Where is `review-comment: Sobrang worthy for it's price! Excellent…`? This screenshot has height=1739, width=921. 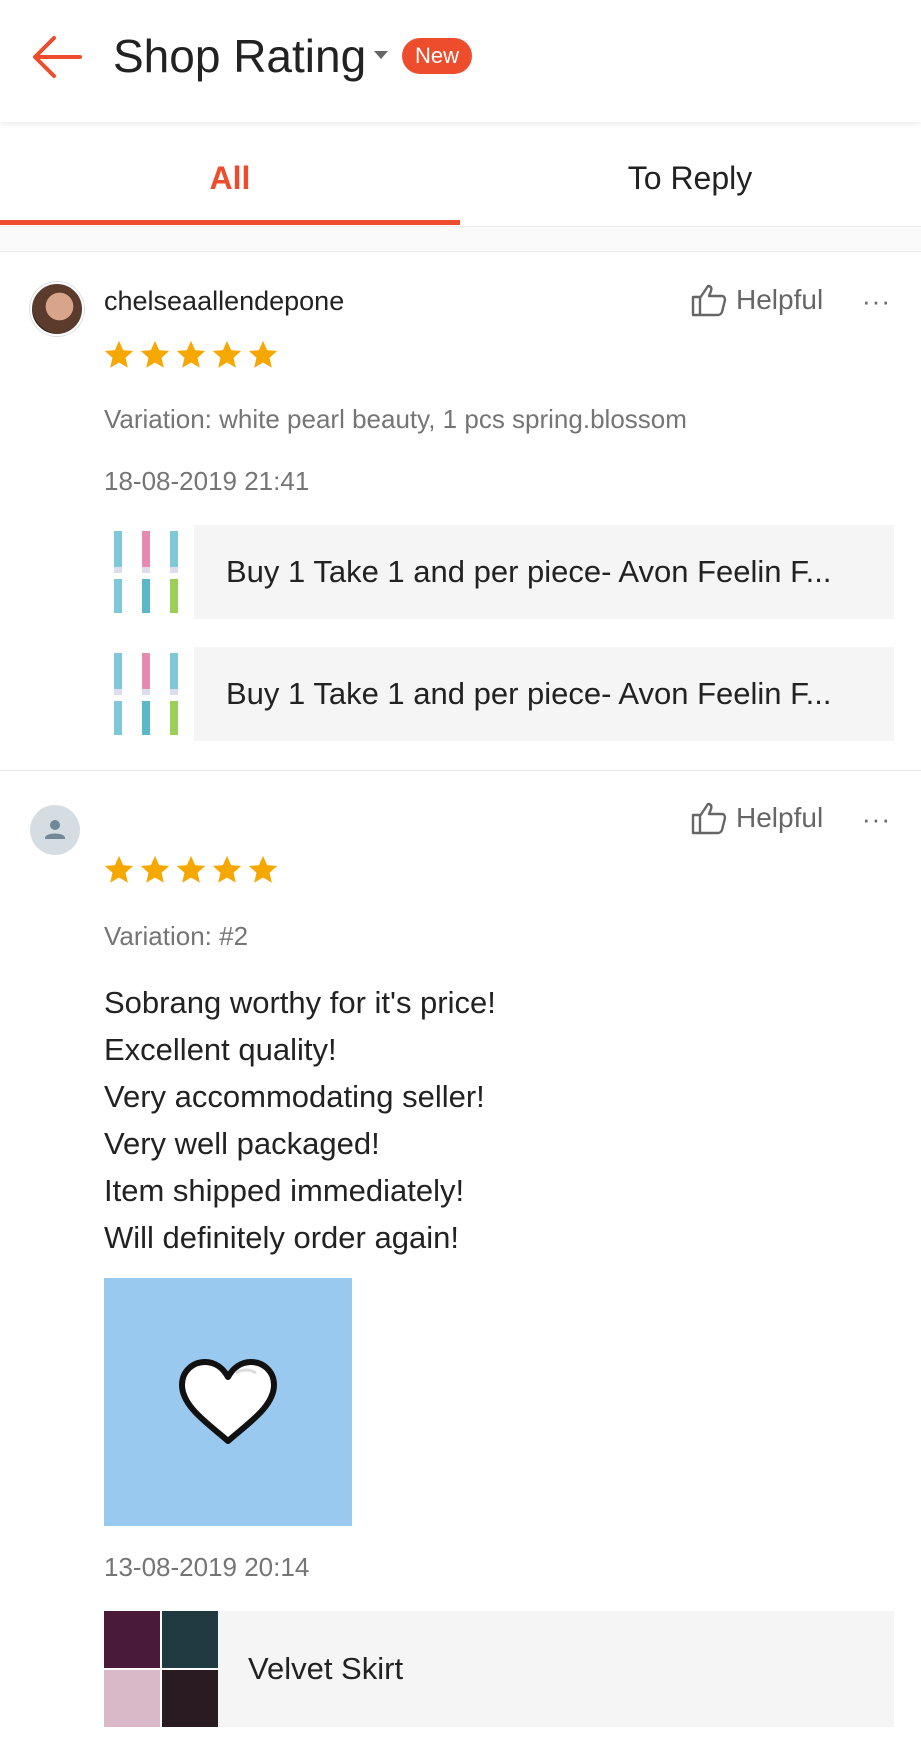 review-comment: Sobrang worthy for it's price! Excellent… is located at coordinates (300, 1120).